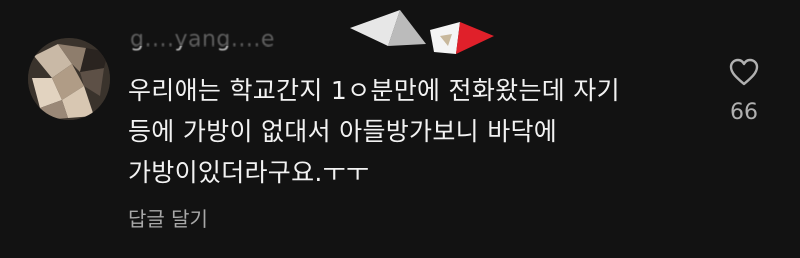 The height and width of the screenshot is (258, 800). I want to click on like-section: 66, so click(744, 92).